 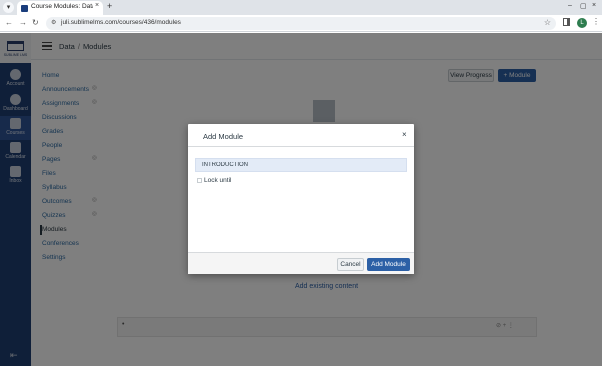 What do you see at coordinates (35, 22) in the screenshot?
I see `reload-icon: ↻` at bounding box center [35, 22].